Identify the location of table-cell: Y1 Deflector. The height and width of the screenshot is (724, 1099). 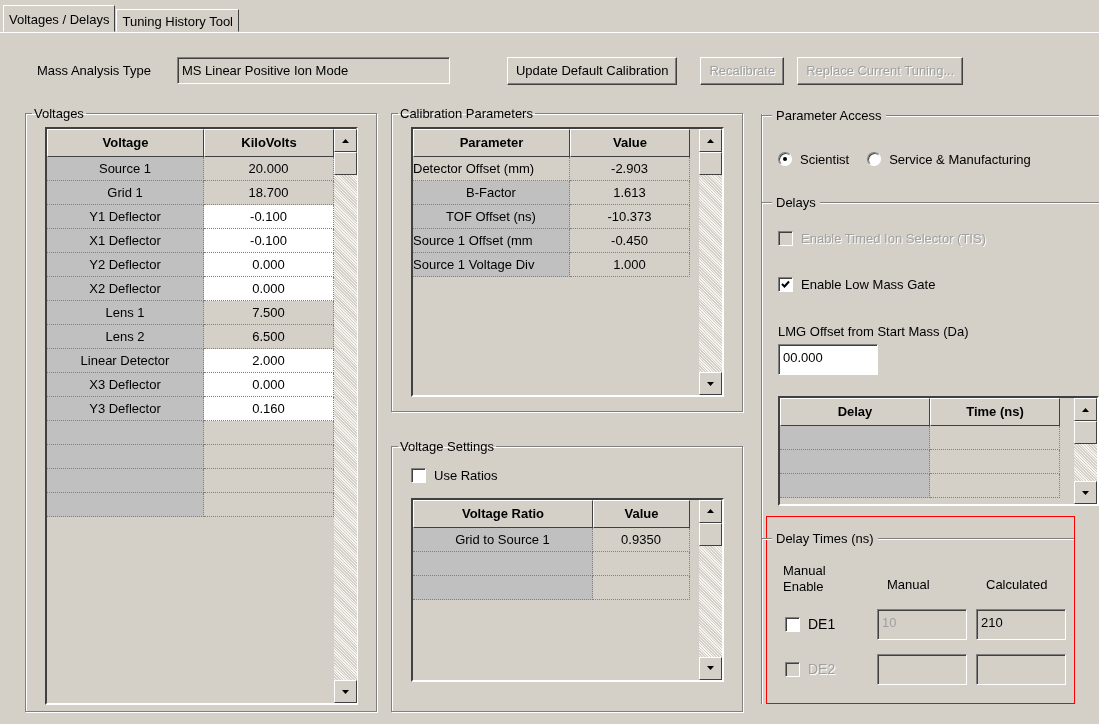
(125, 217).